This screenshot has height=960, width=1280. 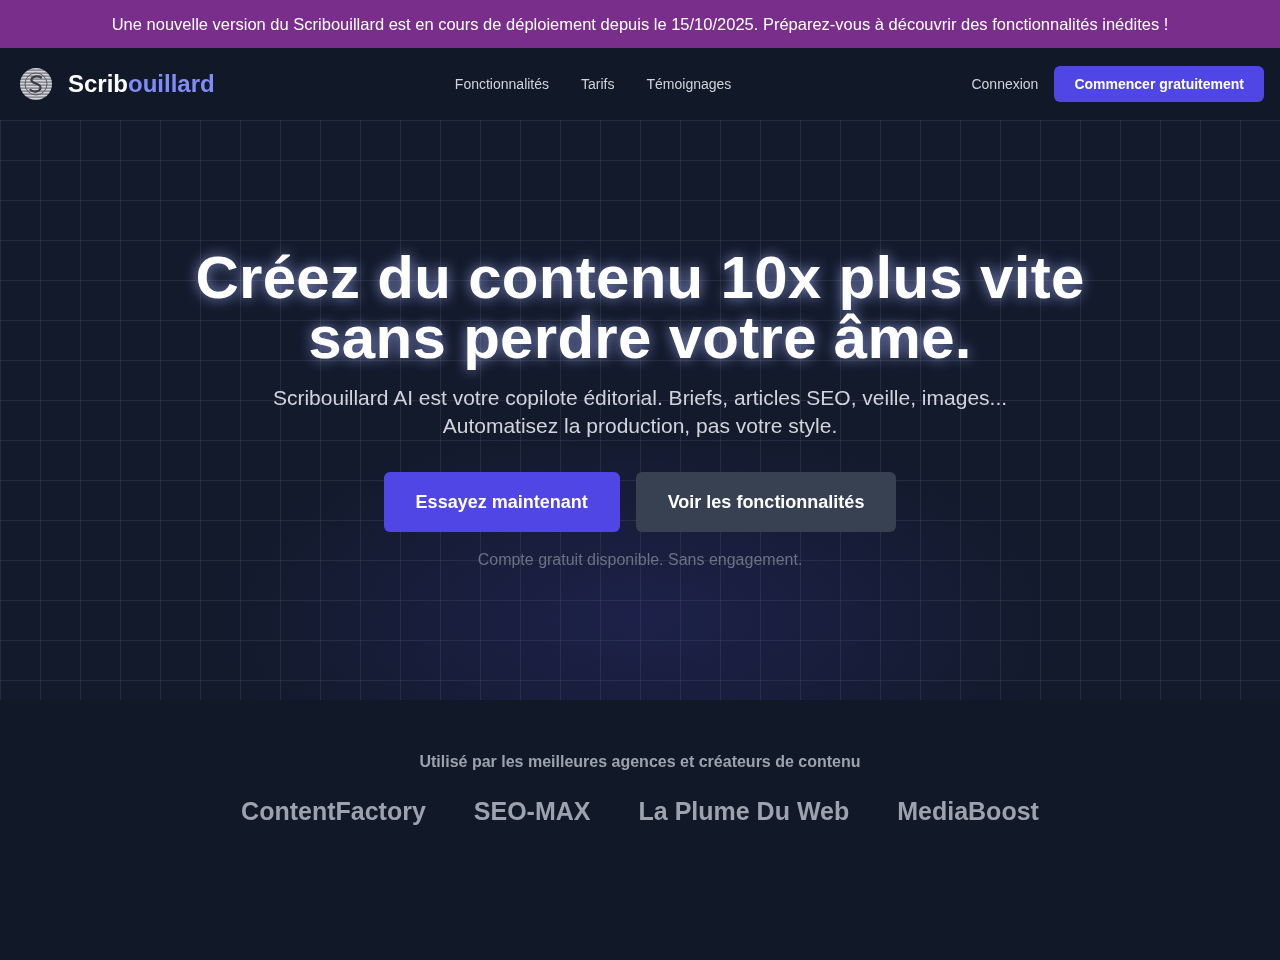 What do you see at coordinates (1159, 84) in the screenshot?
I see `signup-button: Commencer gratuitement` at bounding box center [1159, 84].